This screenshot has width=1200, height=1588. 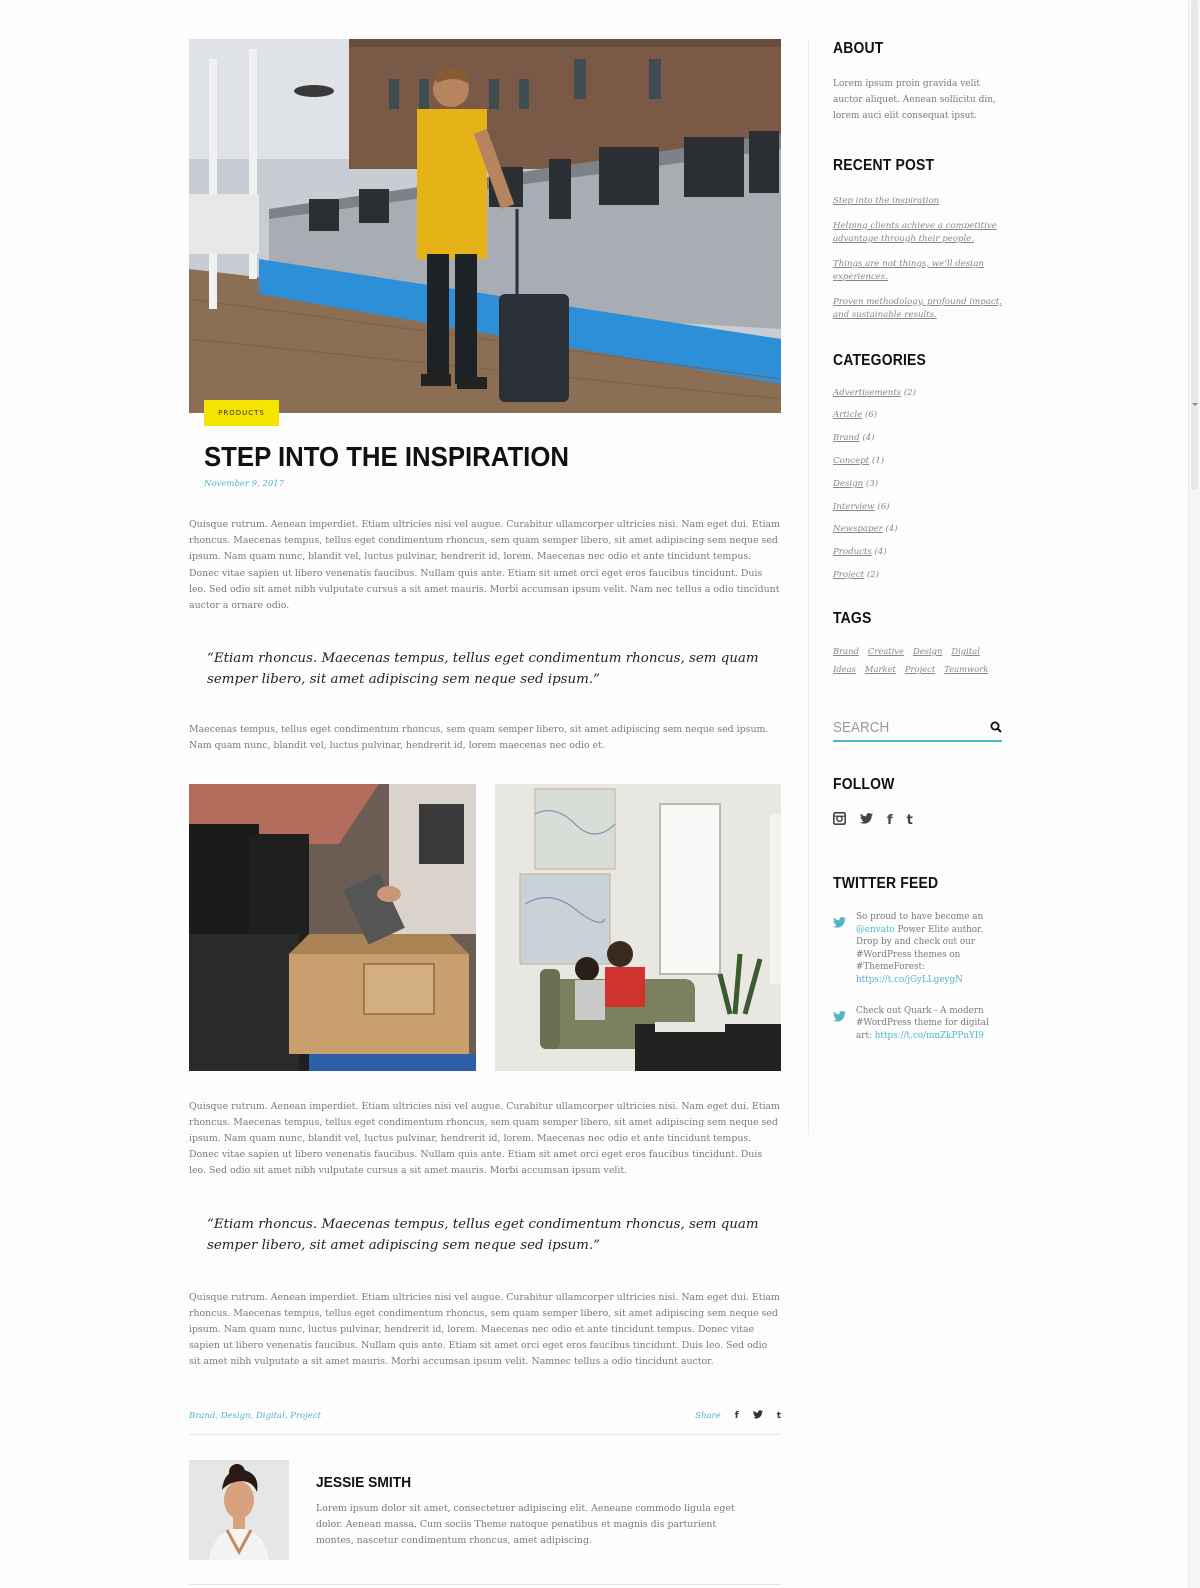 What do you see at coordinates (386, 456) in the screenshot?
I see `post-title: STEP INTO THE INSPIRATION` at bounding box center [386, 456].